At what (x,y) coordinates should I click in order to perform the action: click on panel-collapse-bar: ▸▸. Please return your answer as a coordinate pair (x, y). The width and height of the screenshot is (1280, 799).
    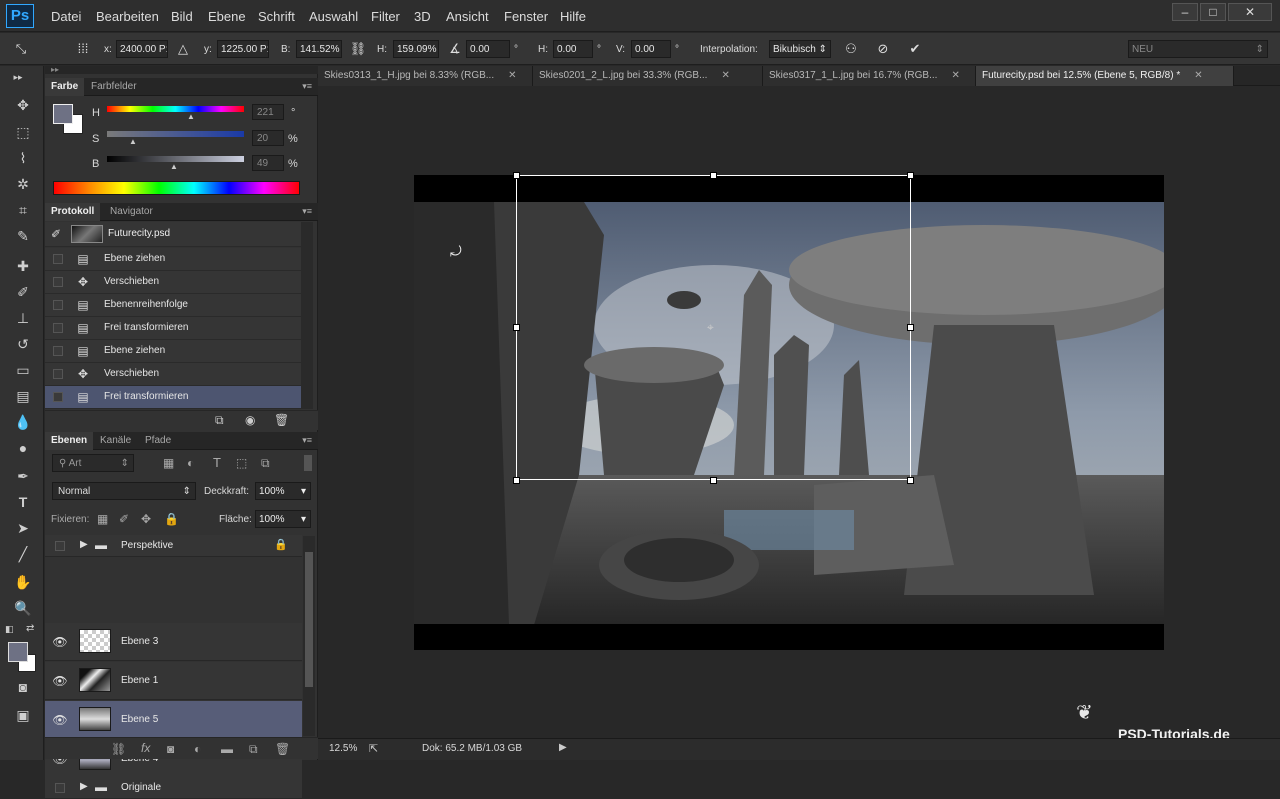
    Looking at the image, I should click on (181, 70).